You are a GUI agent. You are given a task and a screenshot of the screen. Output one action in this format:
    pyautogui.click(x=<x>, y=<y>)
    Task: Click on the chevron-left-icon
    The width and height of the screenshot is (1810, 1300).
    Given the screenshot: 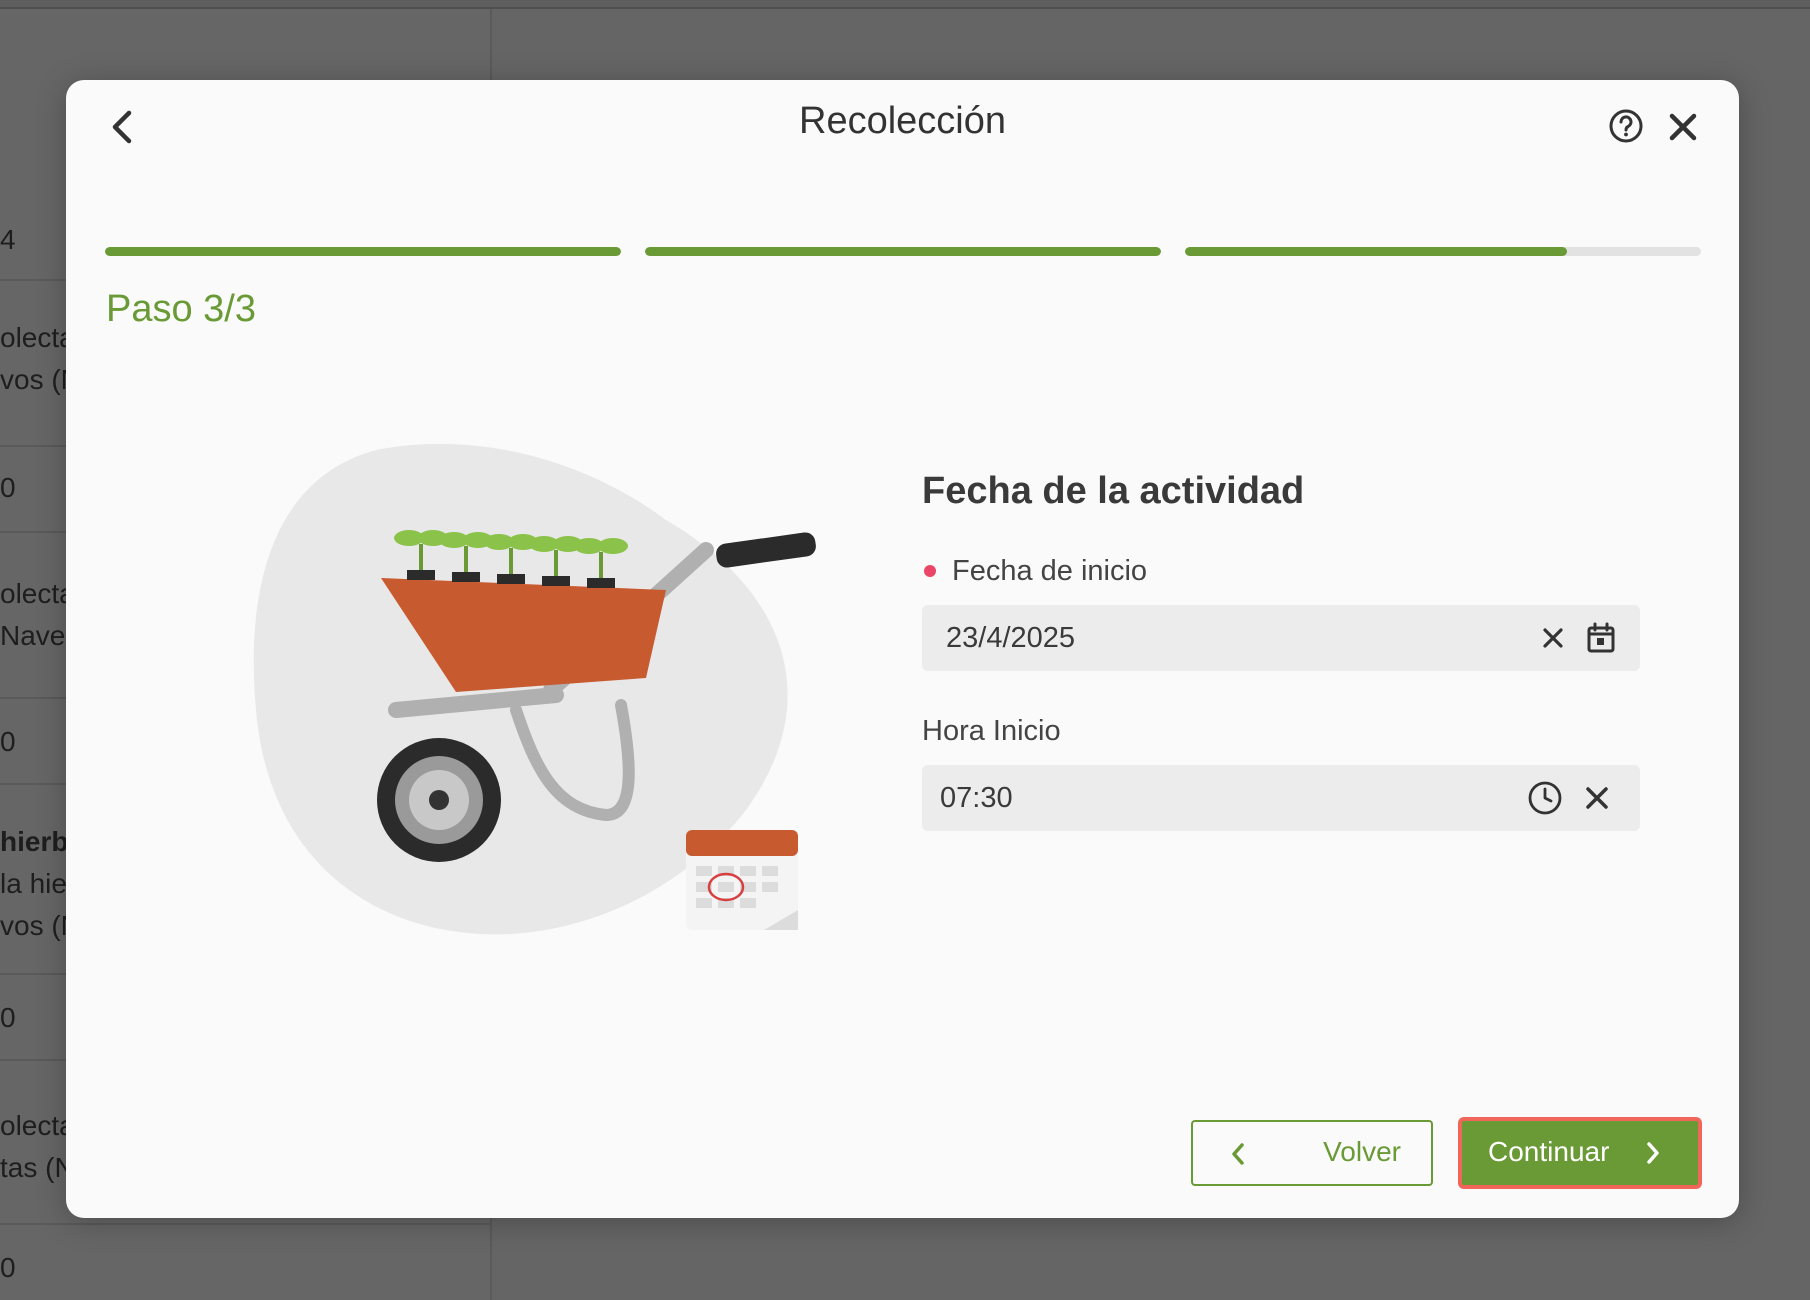 What is the action you would take?
    pyautogui.click(x=1238, y=1154)
    